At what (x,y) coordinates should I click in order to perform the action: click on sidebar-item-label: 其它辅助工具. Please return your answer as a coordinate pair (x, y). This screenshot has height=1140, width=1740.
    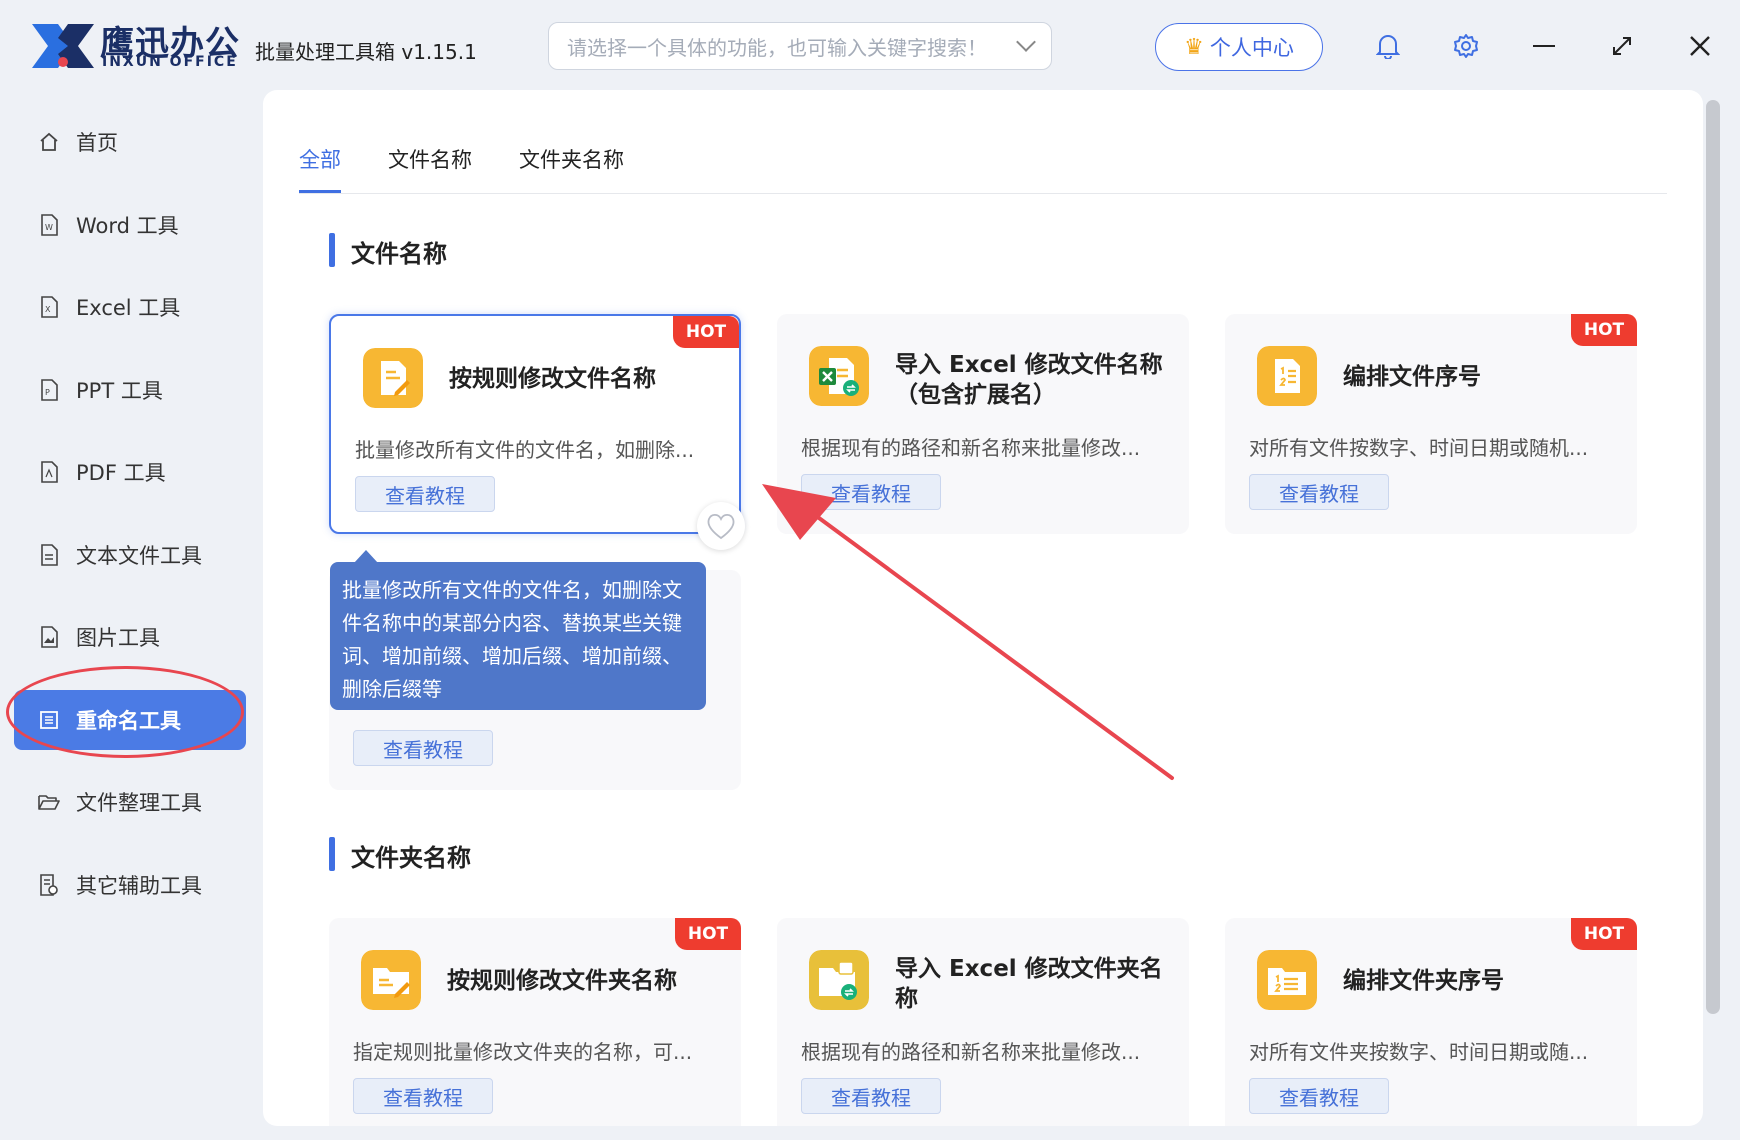
    Looking at the image, I should click on (139, 886).